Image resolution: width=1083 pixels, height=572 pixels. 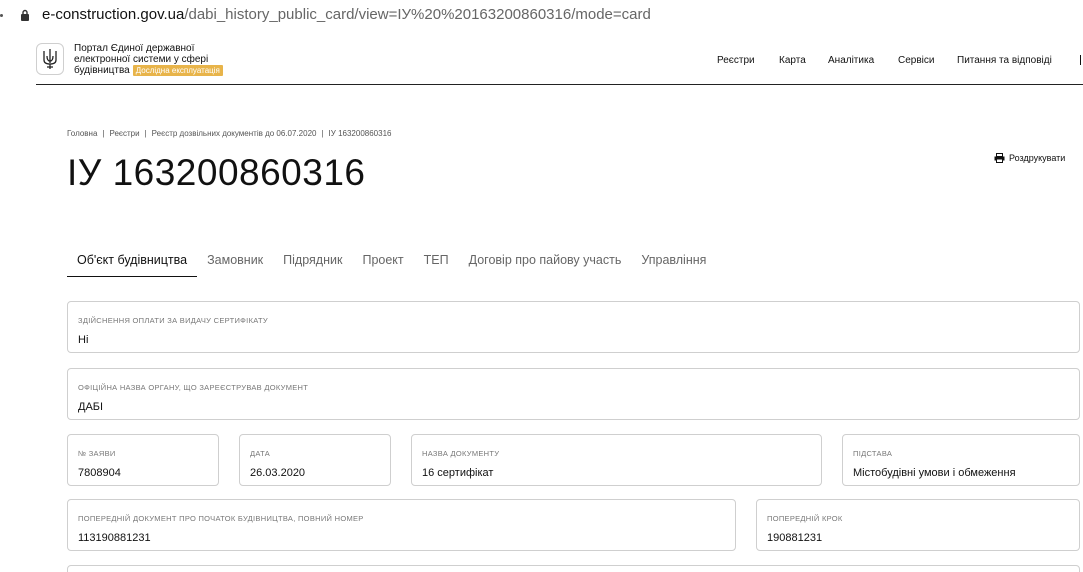 What do you see at coordinates (545, 265) in the screenshot?
I see `tab-equity-agreement: Договір про пайову участь` at bounding box center [545, 265].